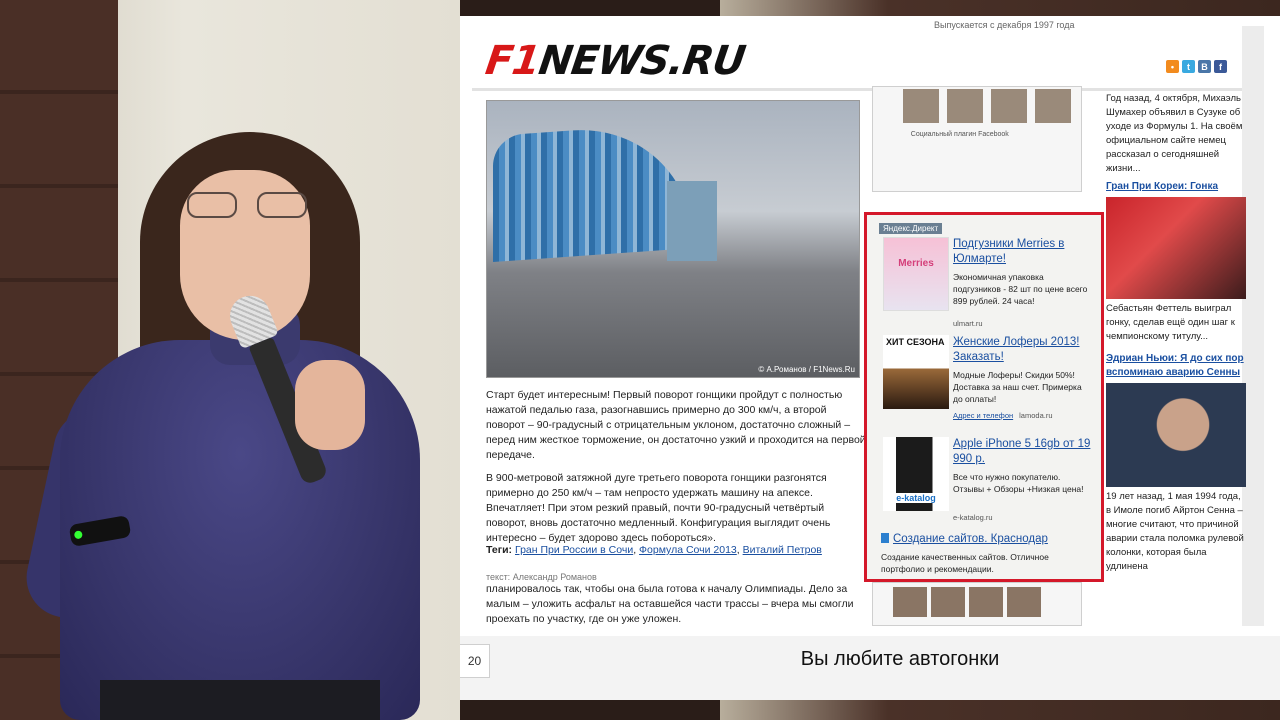 This screenshot has height=720, width=1280. I want to click on slide-caption: Вы любите автогонки, so click(900, 659).